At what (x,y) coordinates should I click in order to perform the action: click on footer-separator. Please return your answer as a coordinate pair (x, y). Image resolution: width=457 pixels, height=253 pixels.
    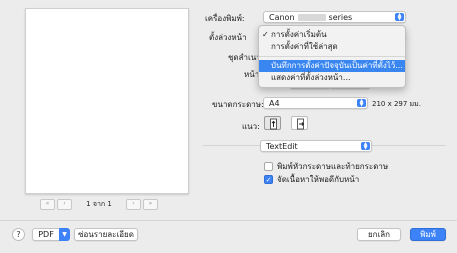
    Looking at the image, I should click on (228, 220).